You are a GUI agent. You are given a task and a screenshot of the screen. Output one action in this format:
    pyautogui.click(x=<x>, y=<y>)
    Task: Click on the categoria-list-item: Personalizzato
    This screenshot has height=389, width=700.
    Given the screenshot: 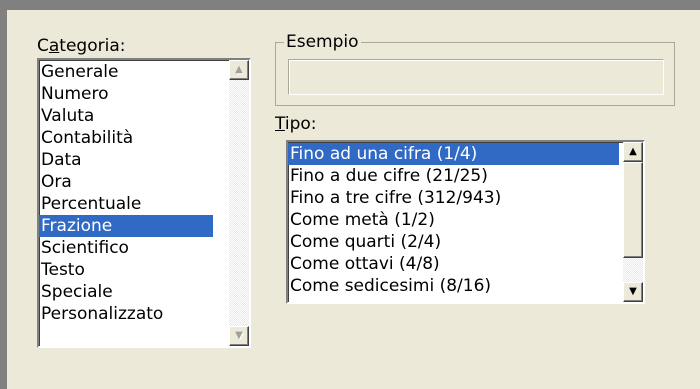 What is the action you would take?
    pyautogui.click(x=126, y=314)
    